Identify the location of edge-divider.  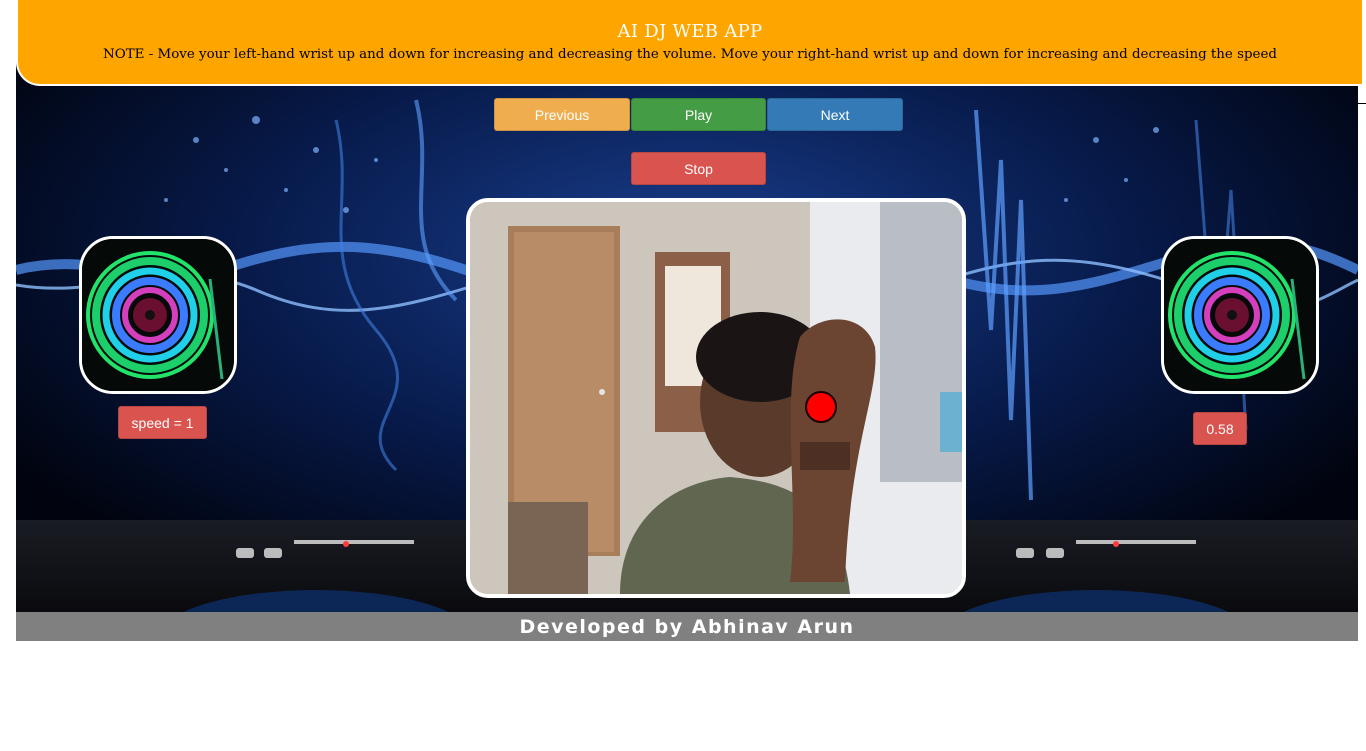
(1362, 103).